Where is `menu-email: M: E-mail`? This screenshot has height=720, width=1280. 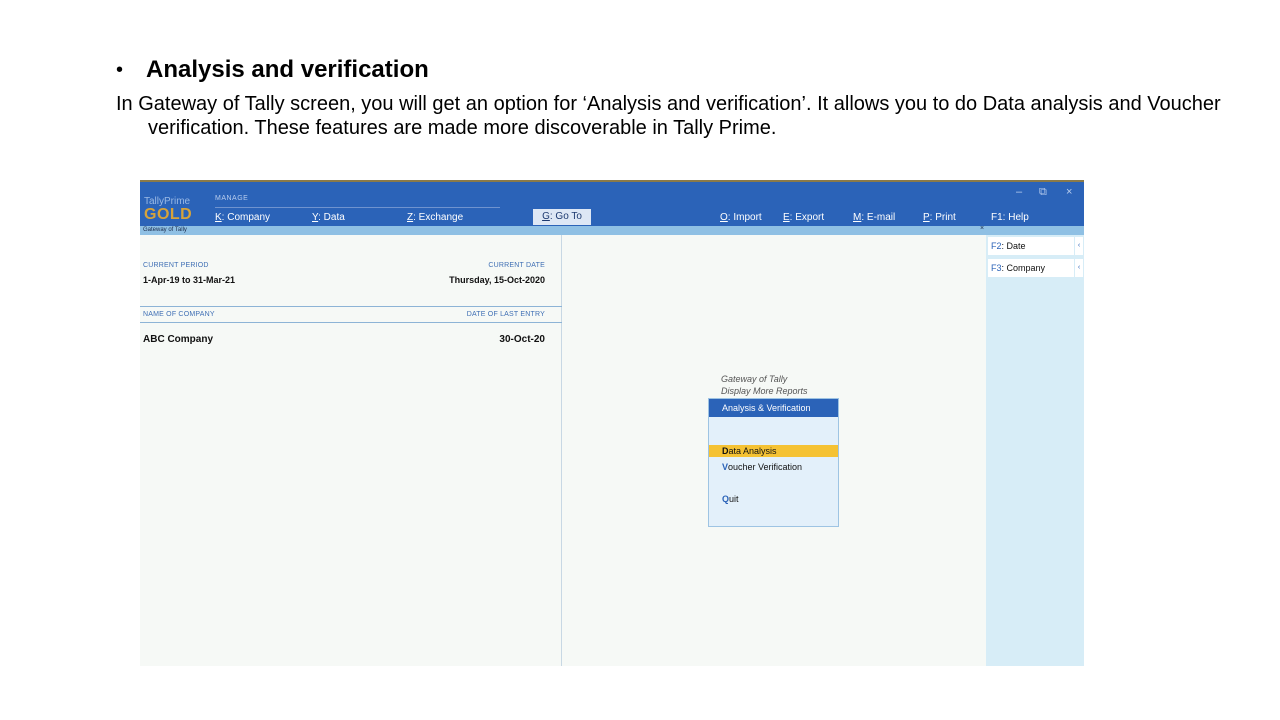
menu-email: M: E-mail is located at coordinates (874, 217).